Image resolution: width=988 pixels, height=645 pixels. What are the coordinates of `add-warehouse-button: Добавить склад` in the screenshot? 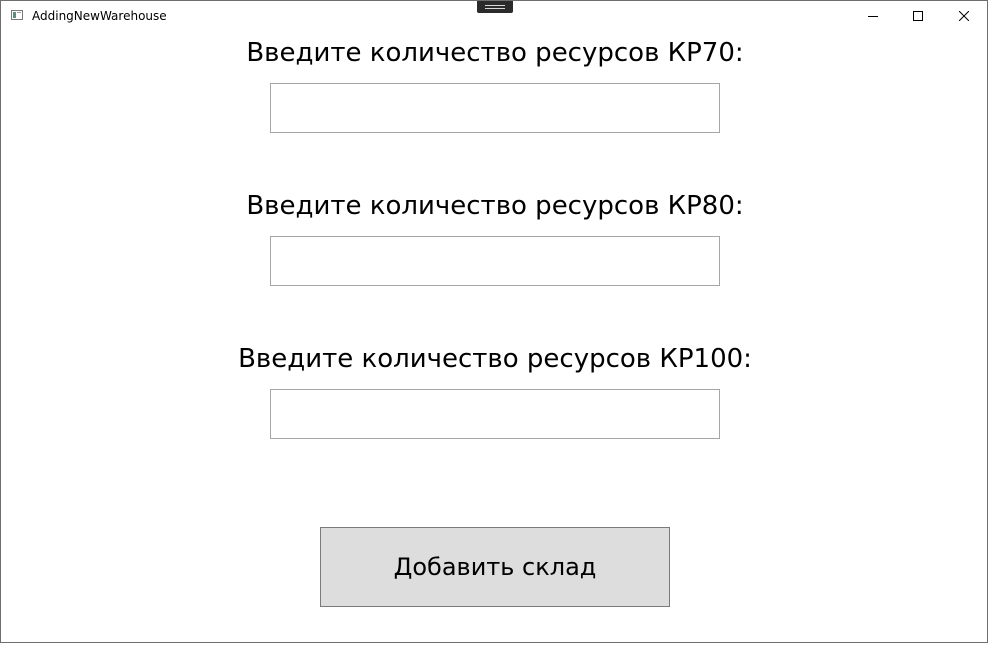 It's located at (495, 567).